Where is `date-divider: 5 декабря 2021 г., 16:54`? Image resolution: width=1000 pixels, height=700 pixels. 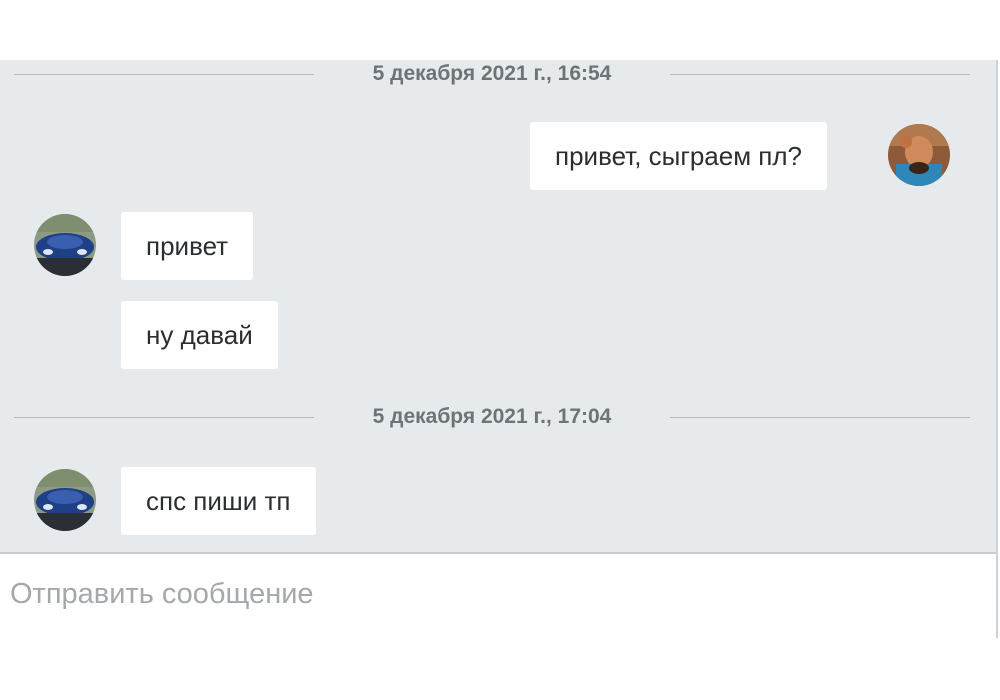
date-divider: 5 декабря 2021 г., 16:54 is located at coordinates (492, 75).